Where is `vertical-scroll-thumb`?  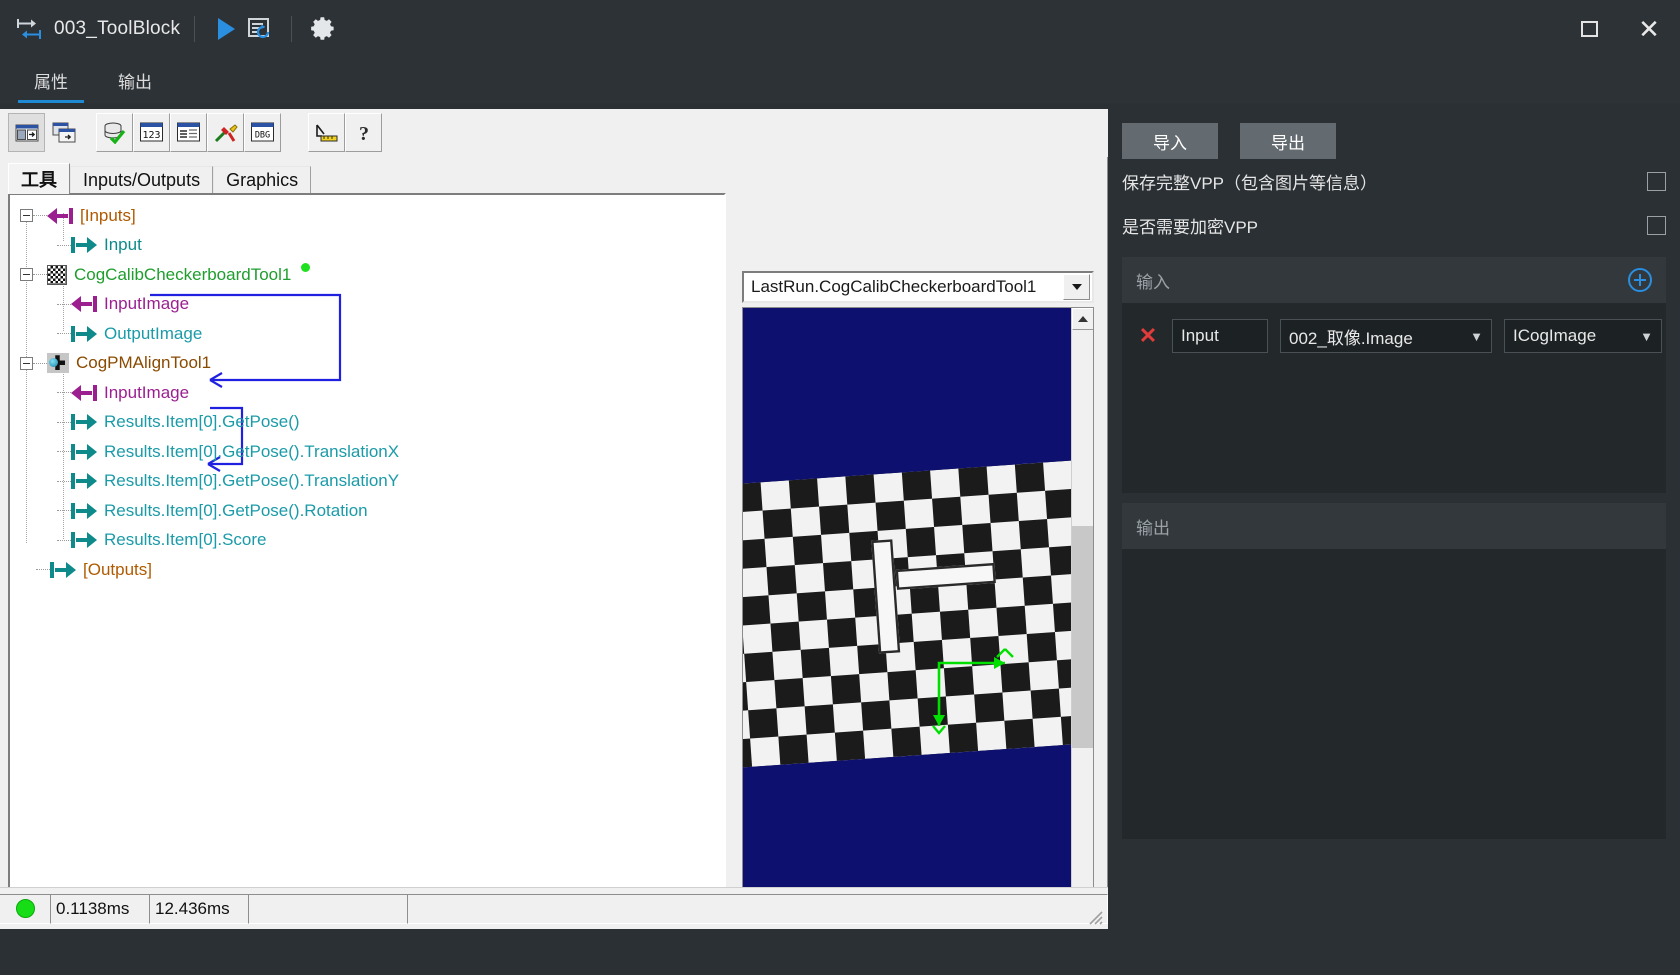 vertical-scroll-thumb is located at coordinates (1082, 637).